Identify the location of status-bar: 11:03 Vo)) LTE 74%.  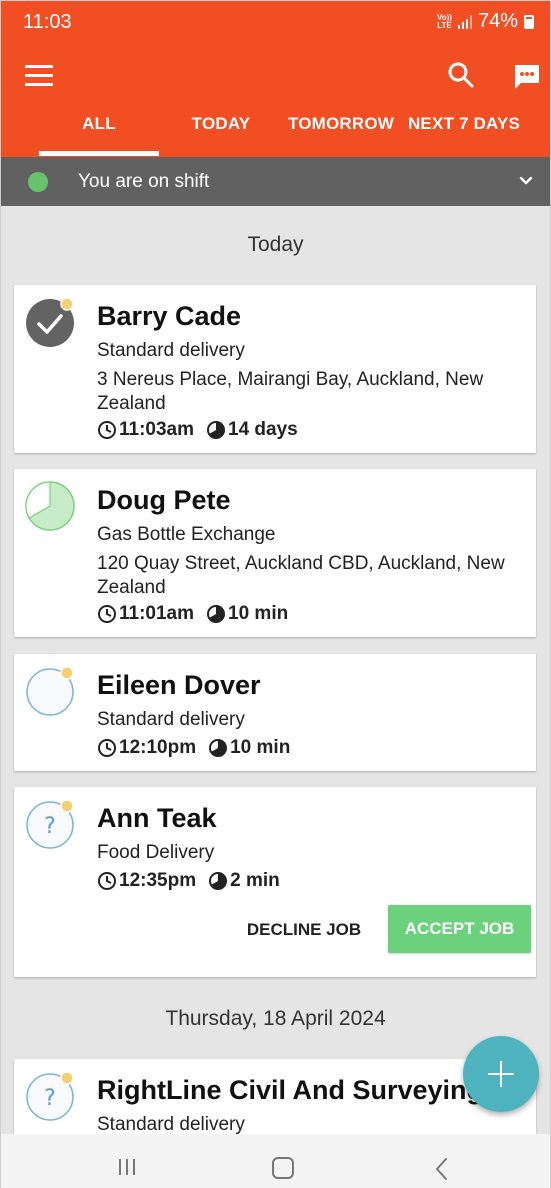
(275, 23).